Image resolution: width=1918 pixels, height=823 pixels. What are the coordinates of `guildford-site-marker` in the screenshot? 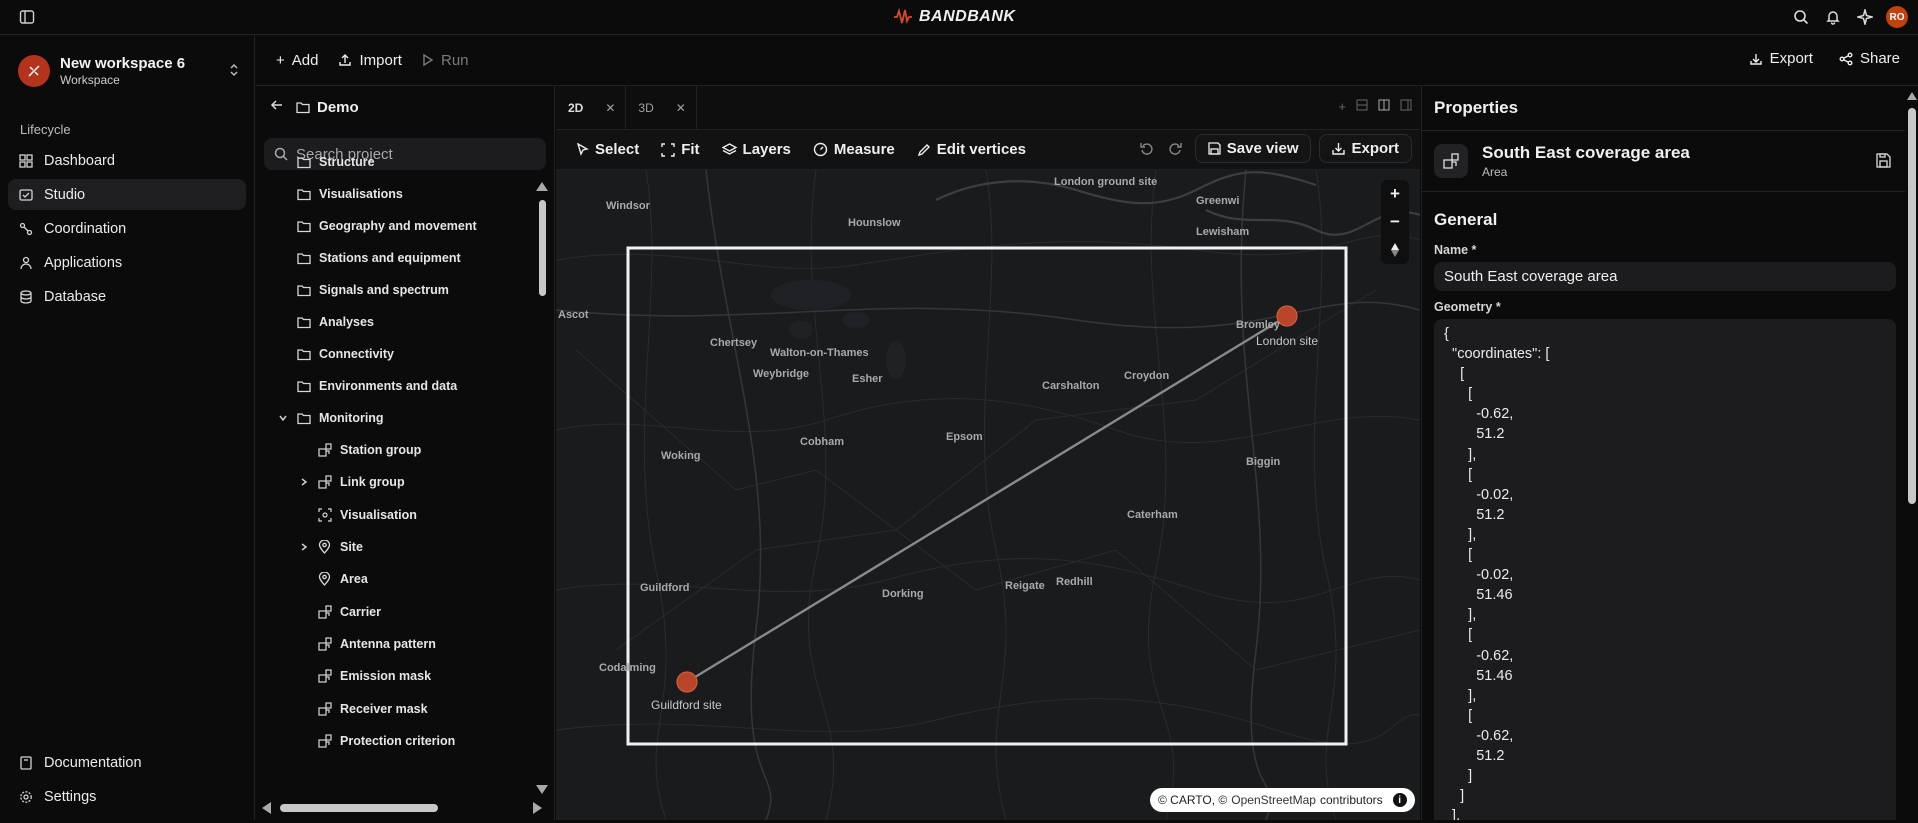 It's located at (687, 682).